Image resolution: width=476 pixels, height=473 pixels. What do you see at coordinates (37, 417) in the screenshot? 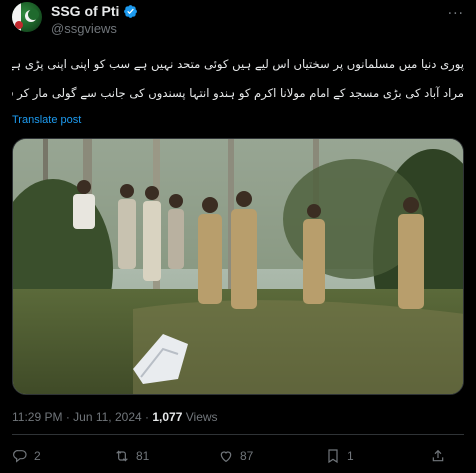
I see `post-time: 11:29 PM` at bounding box center [37, 417].